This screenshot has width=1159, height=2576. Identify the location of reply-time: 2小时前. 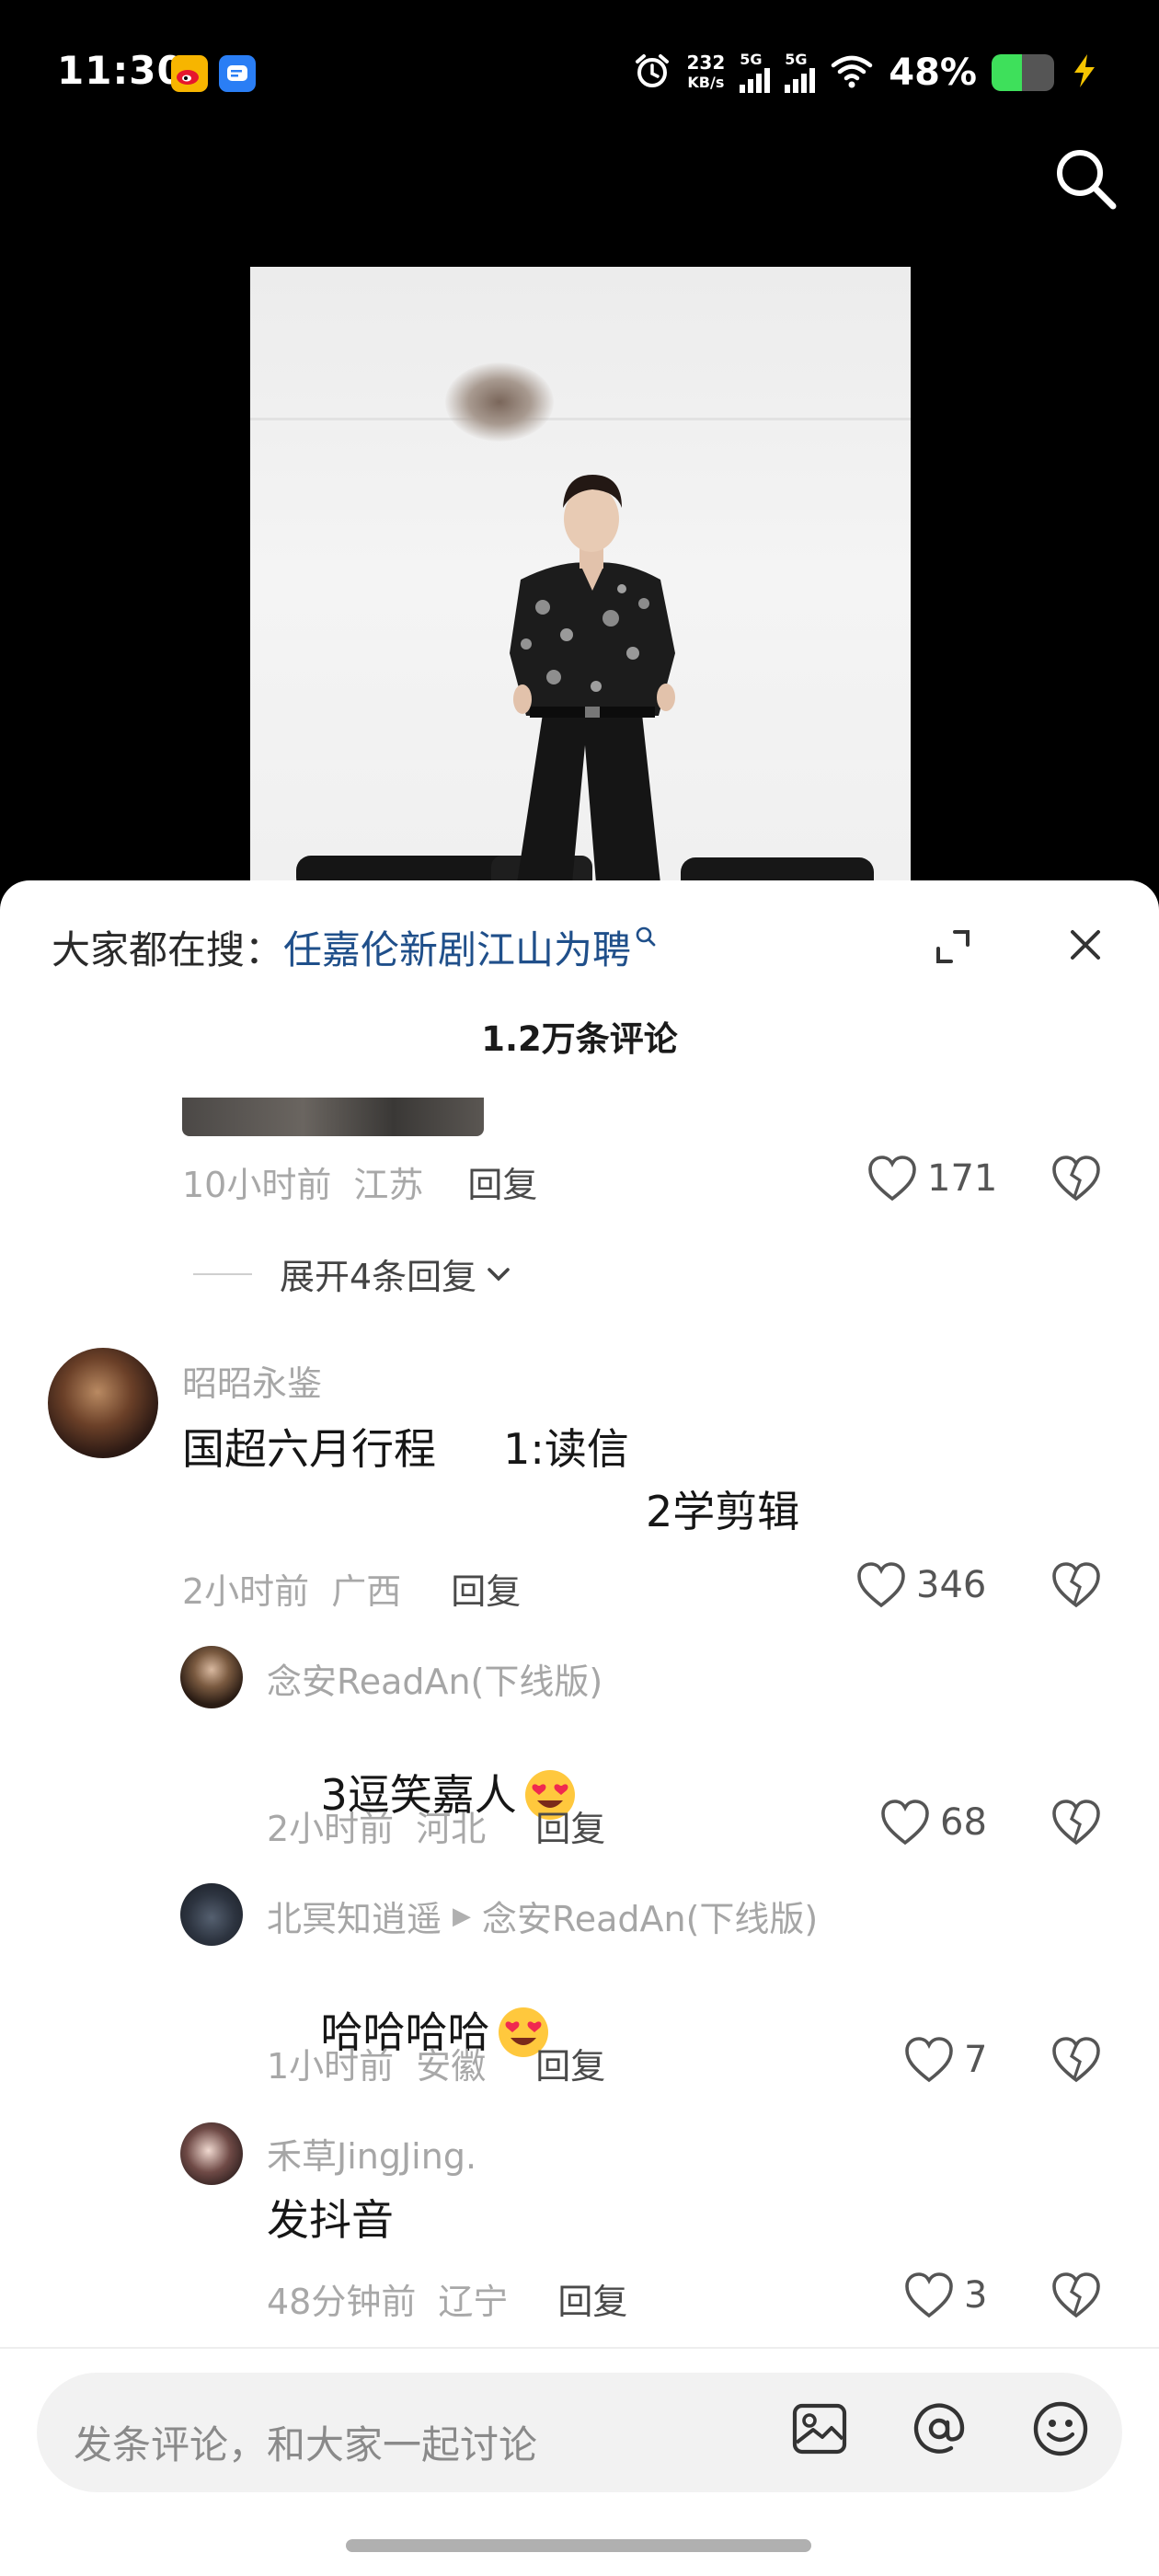
(331, 1829).